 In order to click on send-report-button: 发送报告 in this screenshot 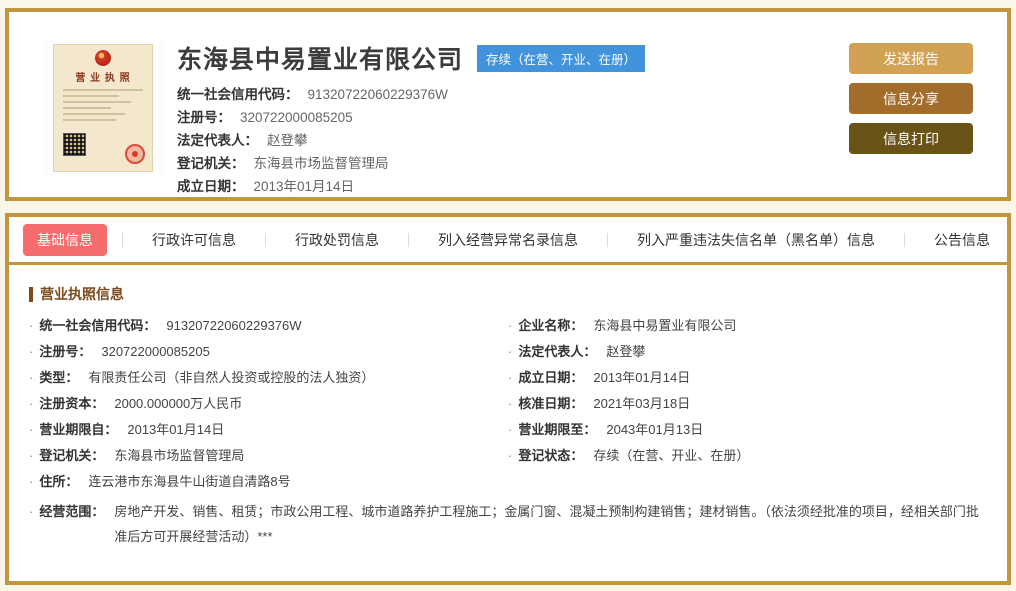, I will do `click(911, 58)`.